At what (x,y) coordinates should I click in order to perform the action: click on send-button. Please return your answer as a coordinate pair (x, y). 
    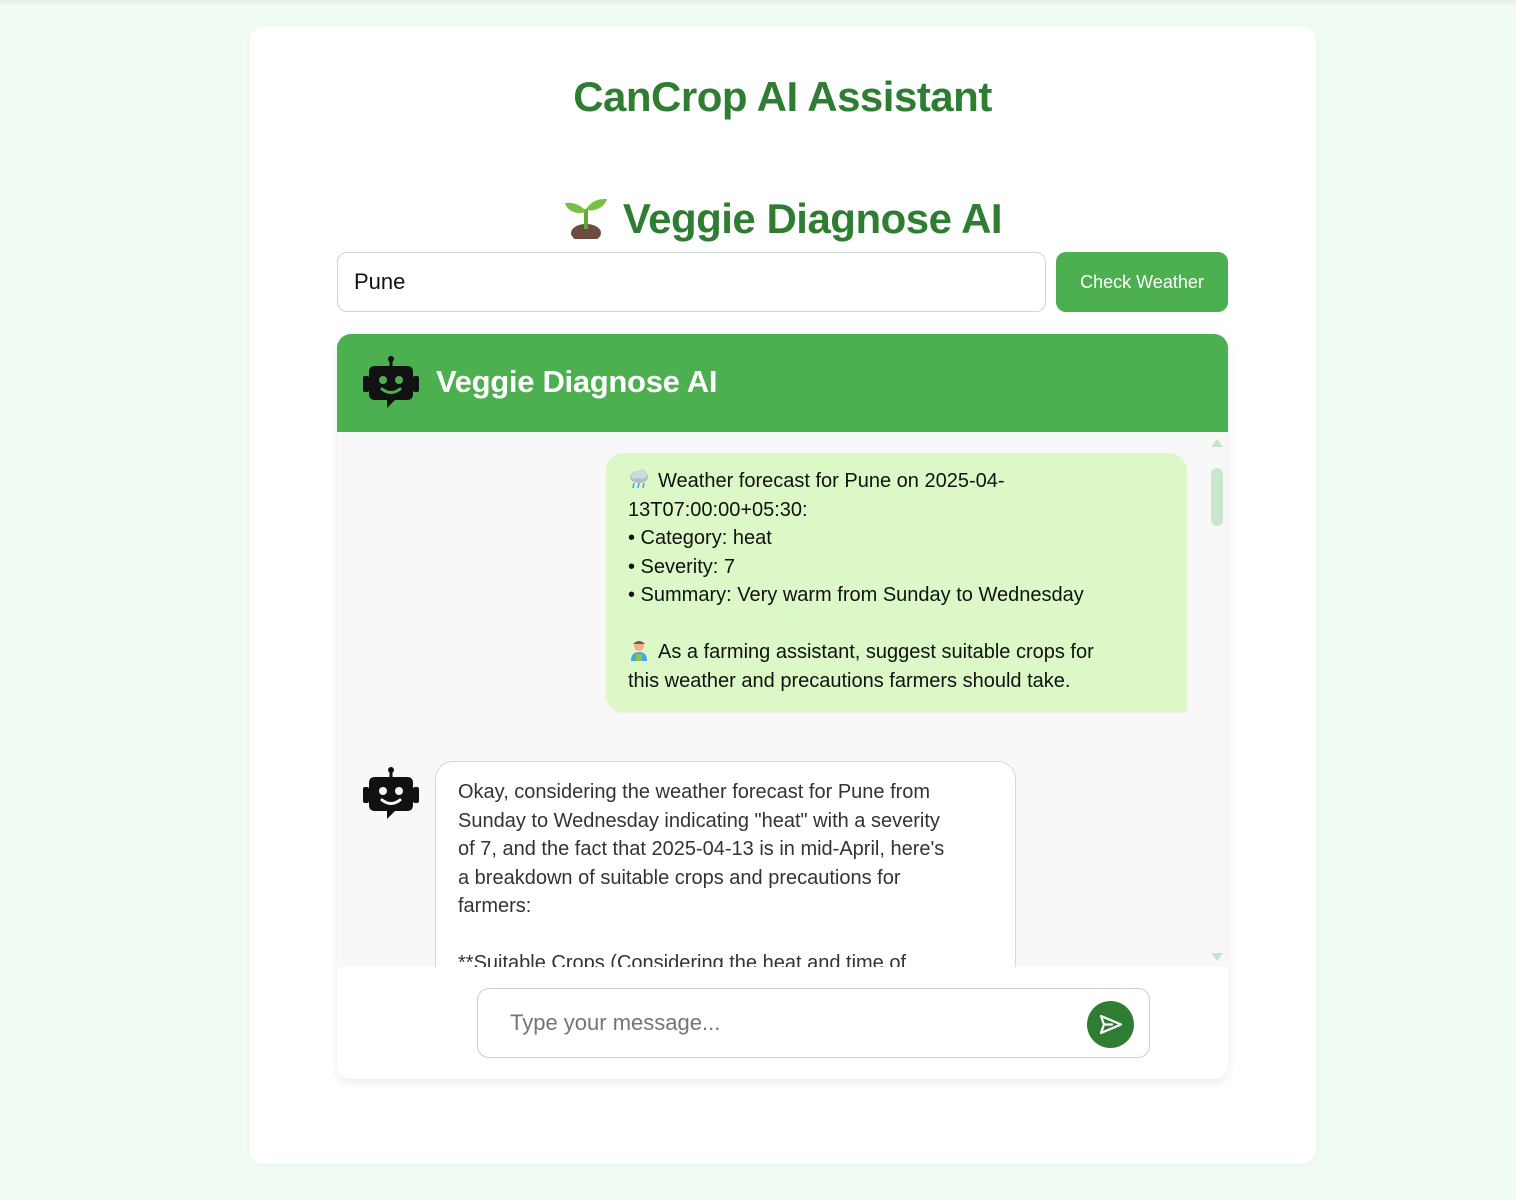
    Looking at the image, I should click on (1110, 1024).